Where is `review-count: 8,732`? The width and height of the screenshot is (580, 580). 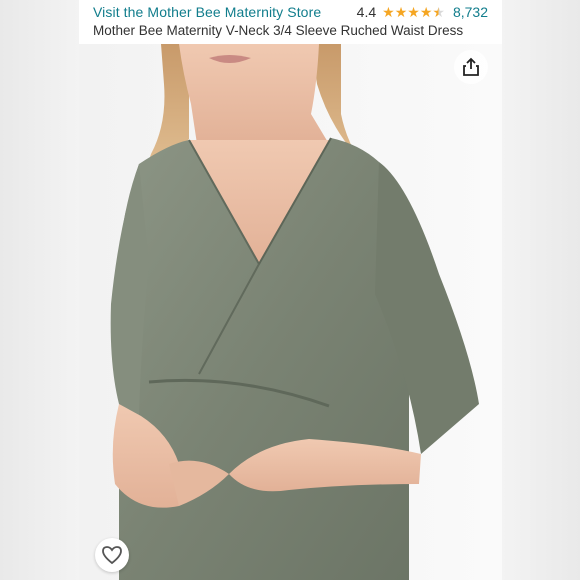
review-count: 8,732 is located at coordinates (470, 12).